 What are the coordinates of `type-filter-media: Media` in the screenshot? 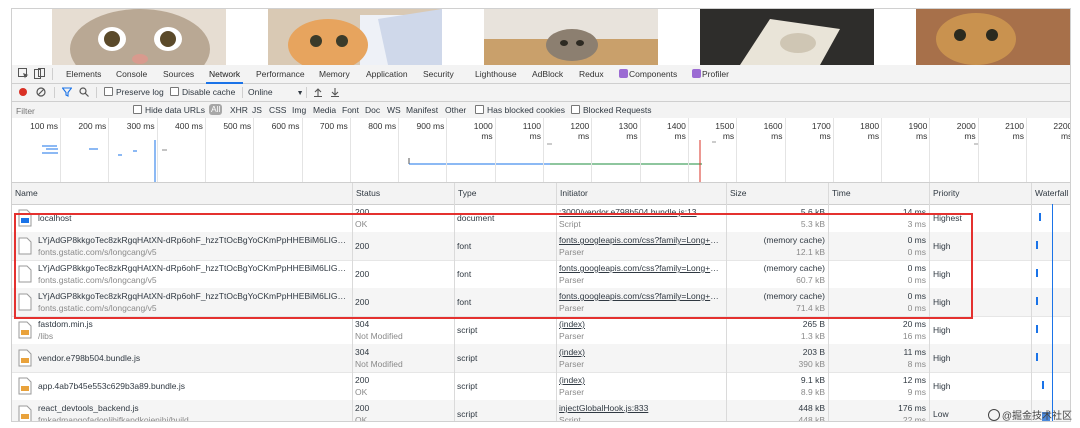 It's located at (324, 110).